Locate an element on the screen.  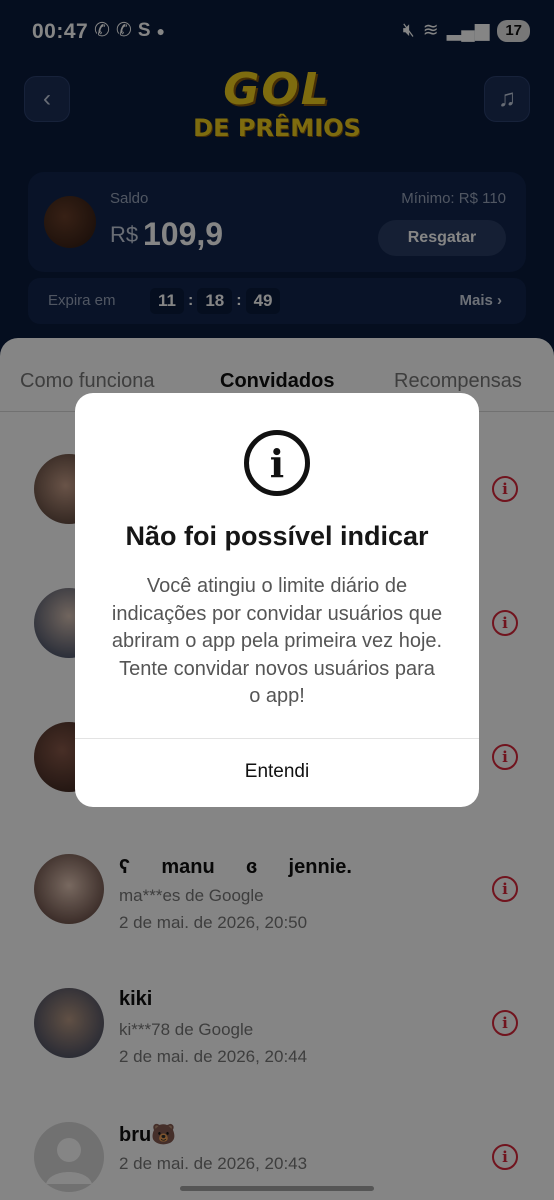
home-indicator is located at coordinates (277, 1188).